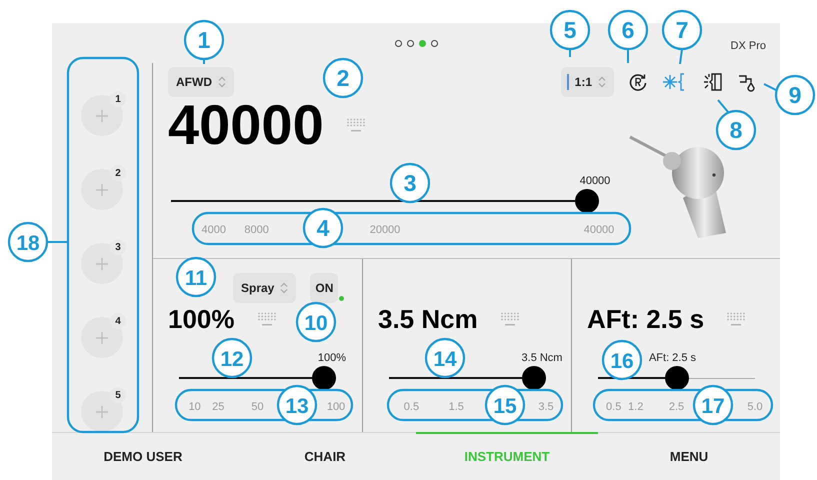  I want to click on tick-label: 100, so click(336, 407).